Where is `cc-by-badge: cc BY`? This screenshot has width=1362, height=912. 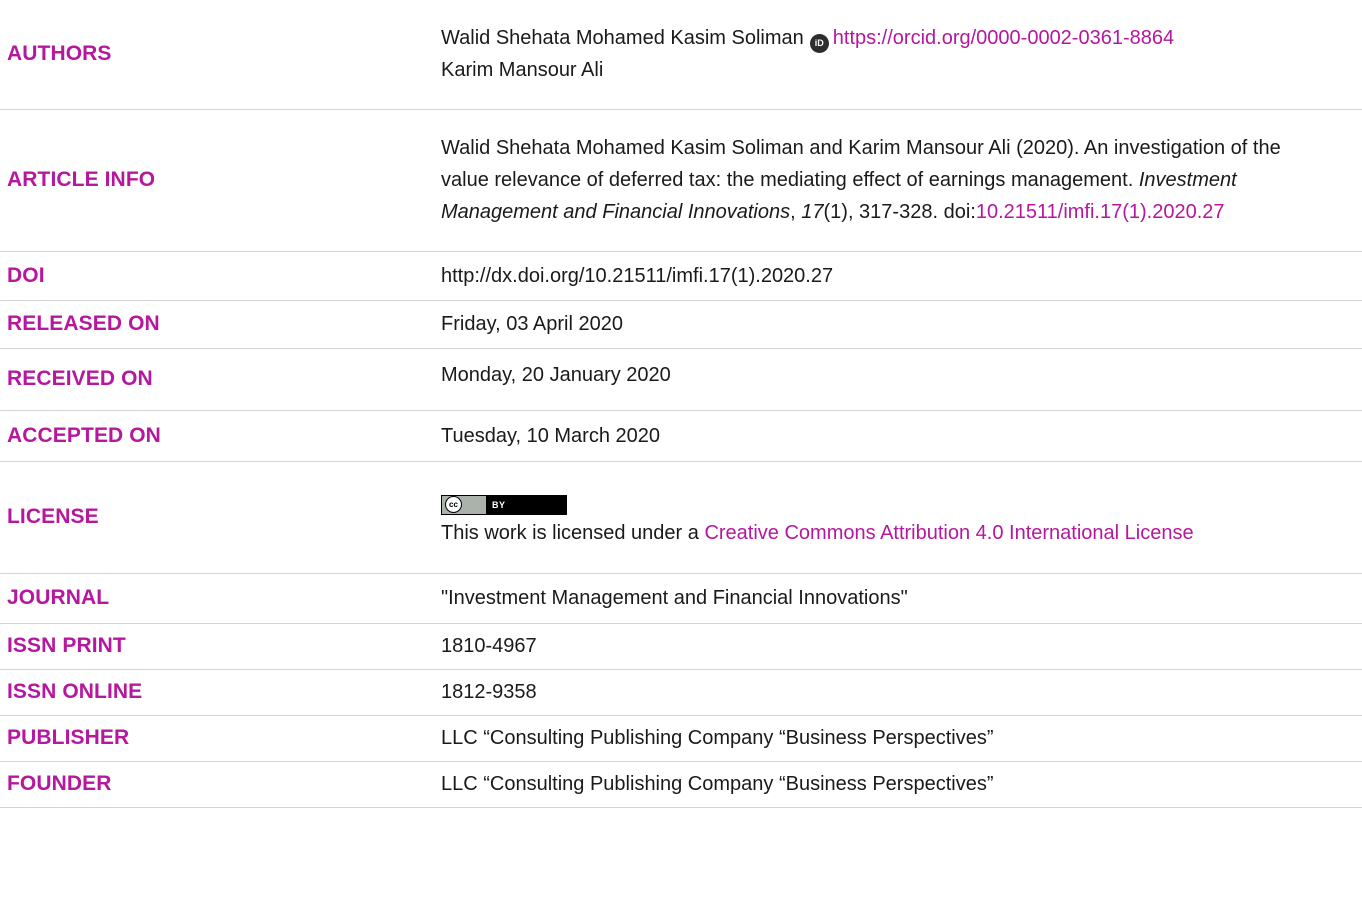 cc-by-badge: cc BY is located at coordinates (504, 504).